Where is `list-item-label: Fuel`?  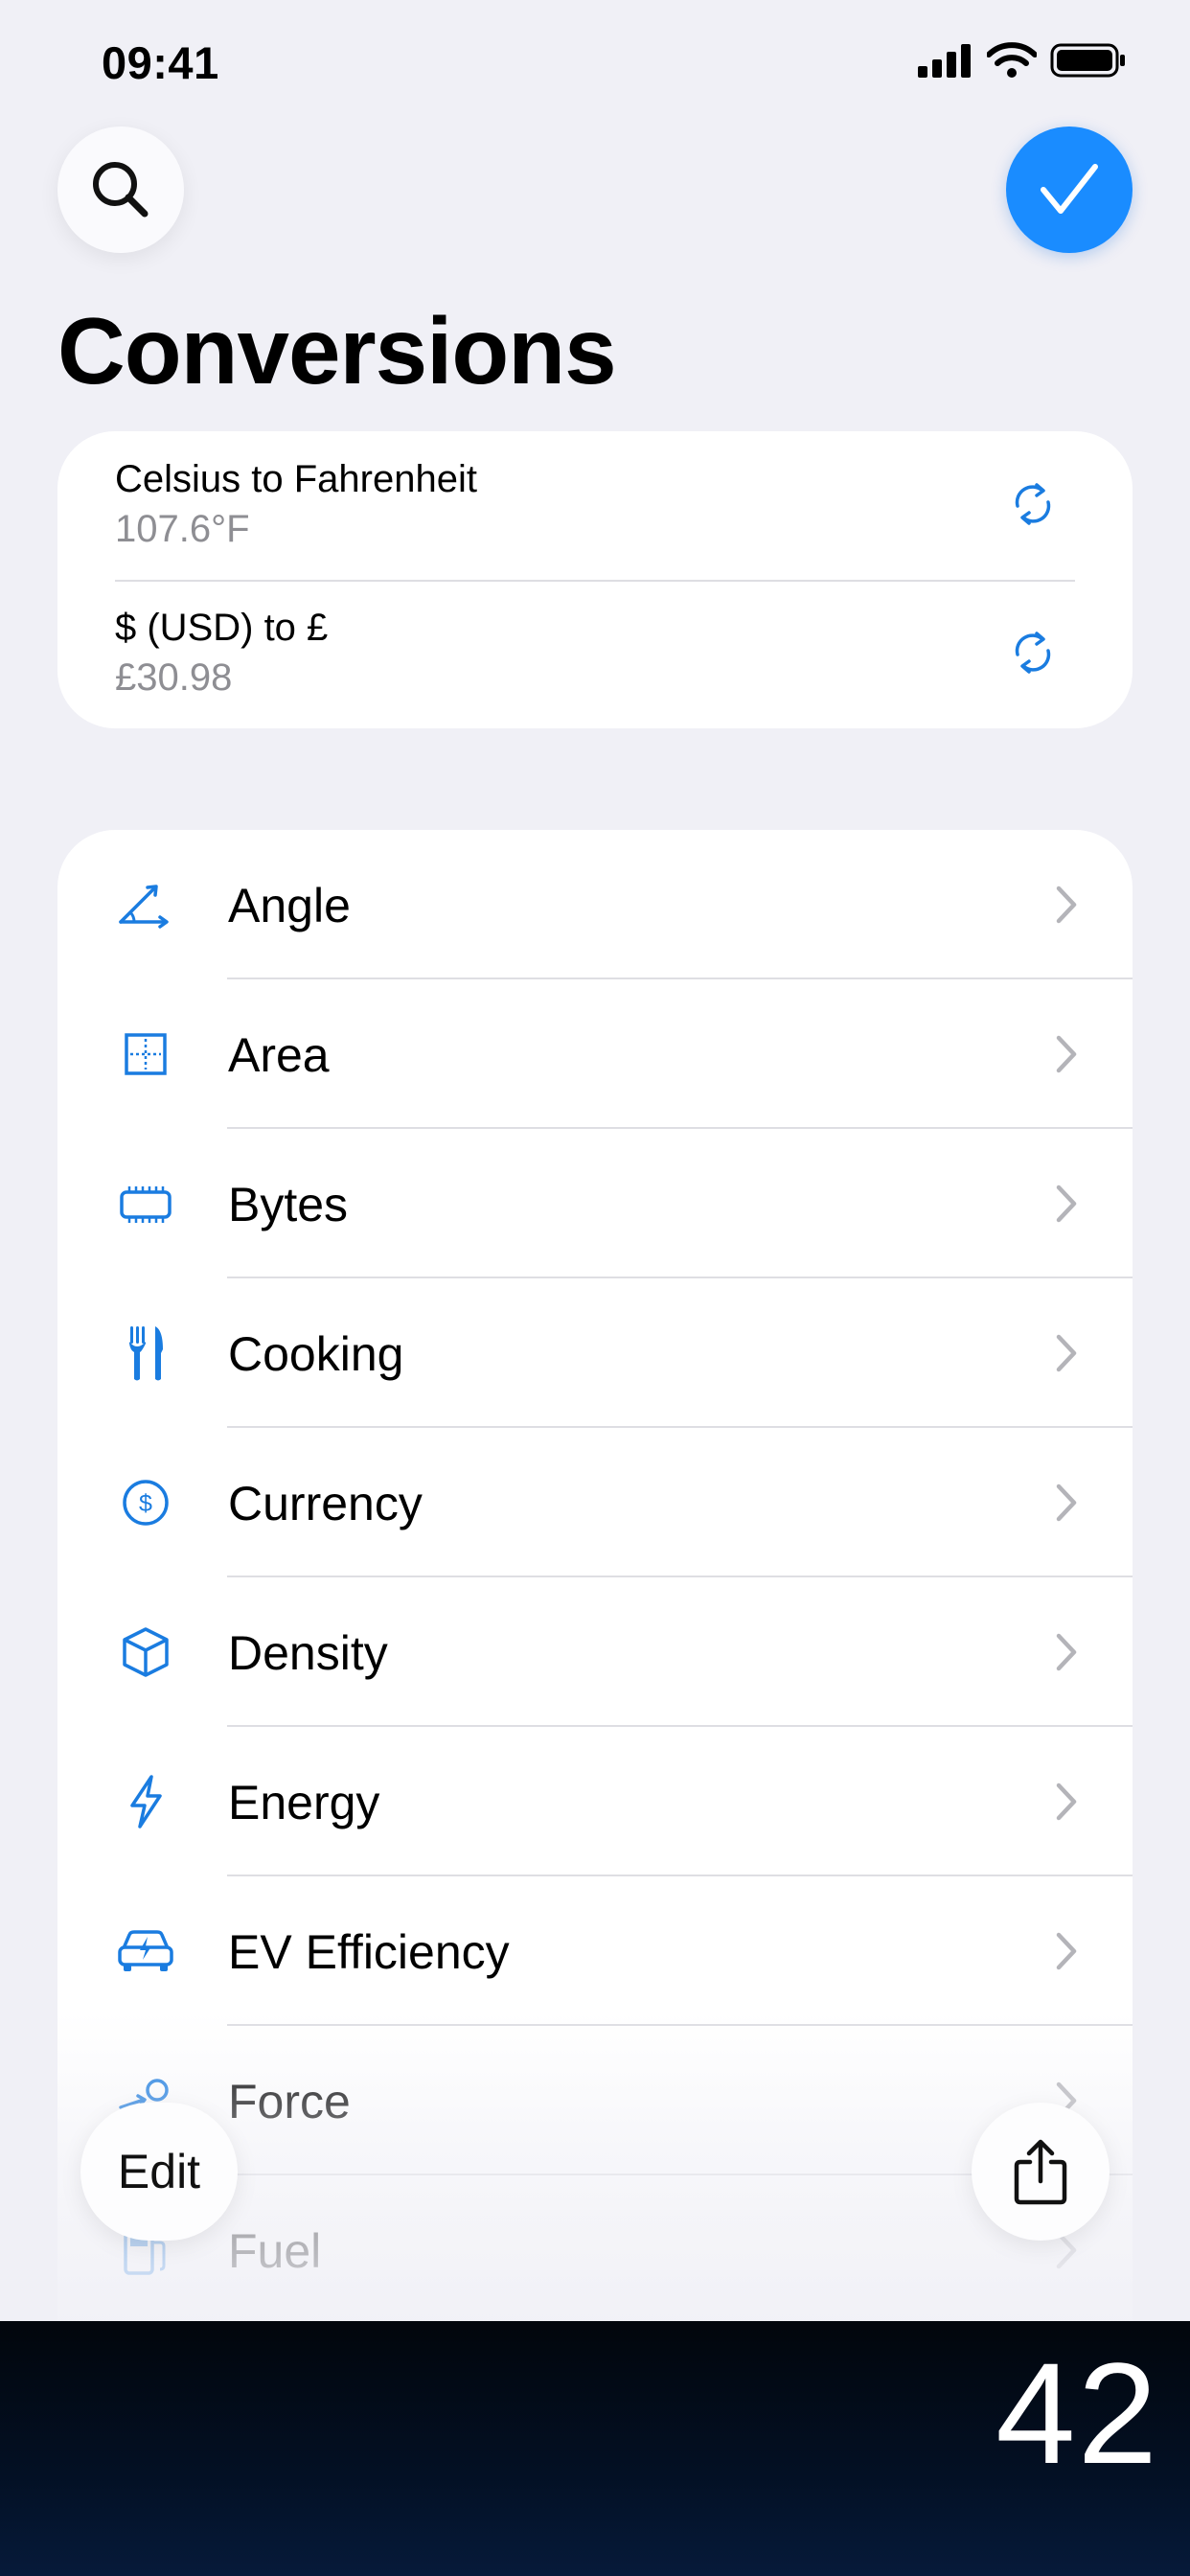 list-item-label: Fuel is located at coordinates (275, 2251).